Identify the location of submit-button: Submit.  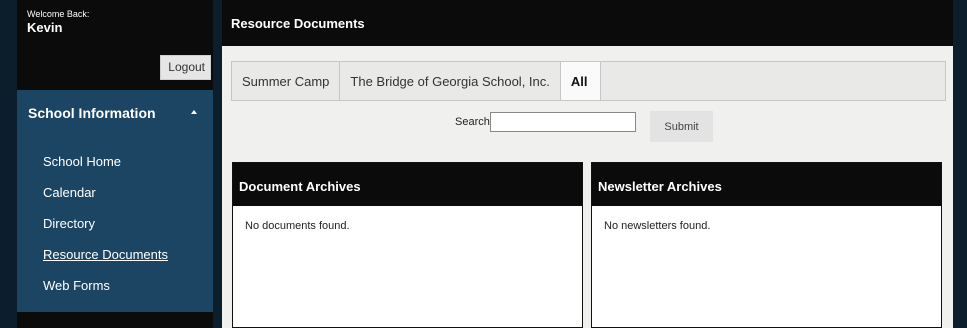
(681, 126).